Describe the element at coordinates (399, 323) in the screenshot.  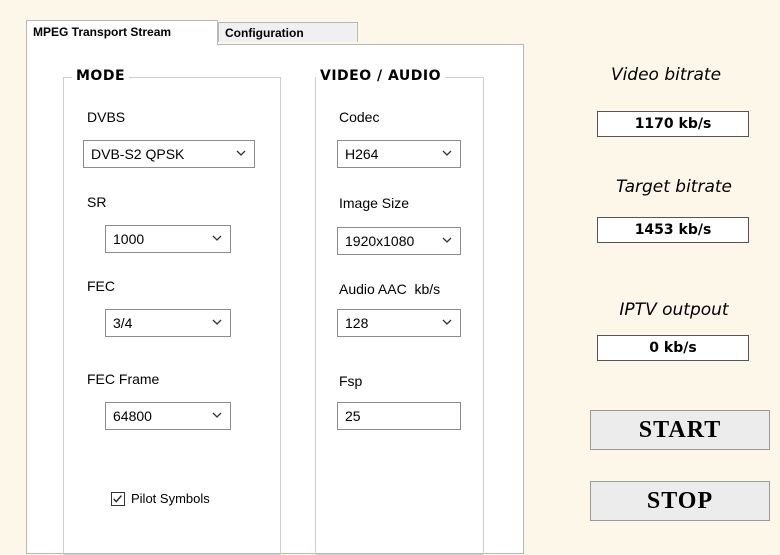
I see `audio-aac-select: 128` at that location.